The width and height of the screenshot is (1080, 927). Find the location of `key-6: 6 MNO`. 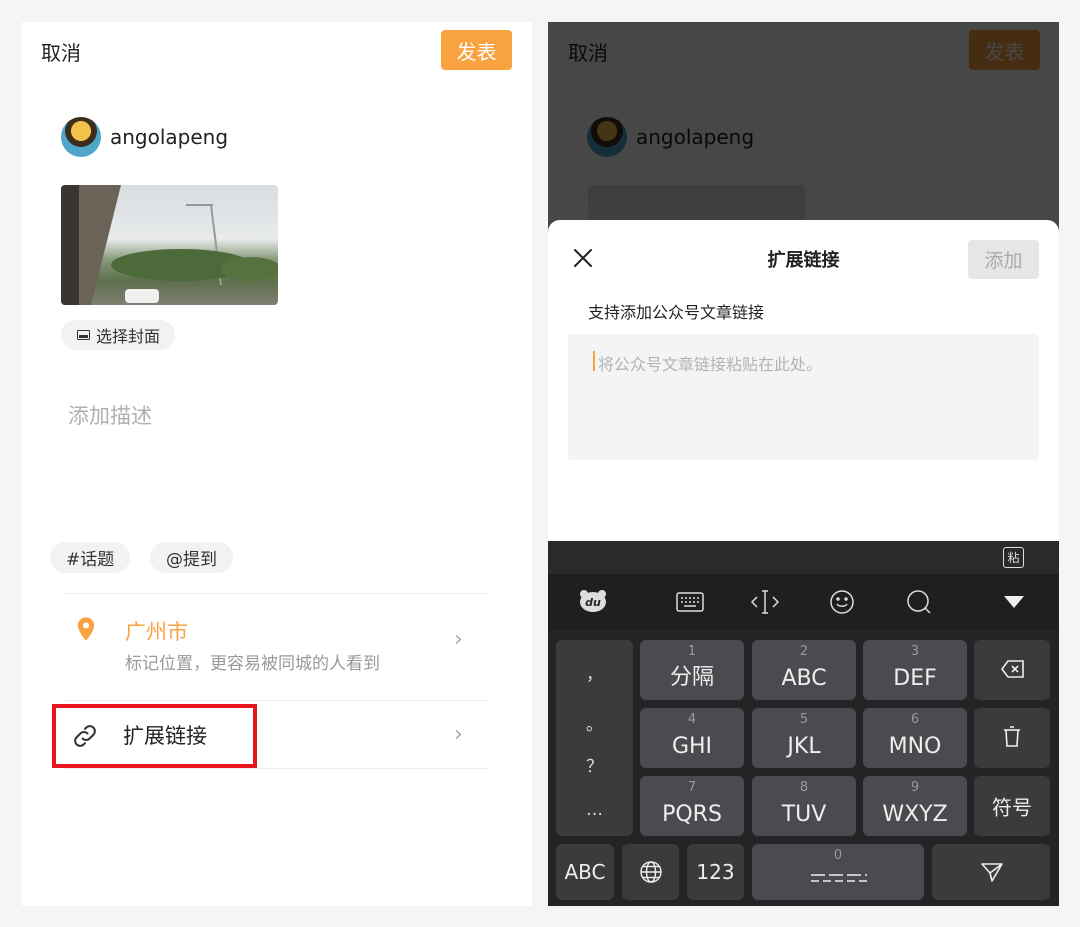

key-6: 6 MNO is located at coordinates (915, 738).